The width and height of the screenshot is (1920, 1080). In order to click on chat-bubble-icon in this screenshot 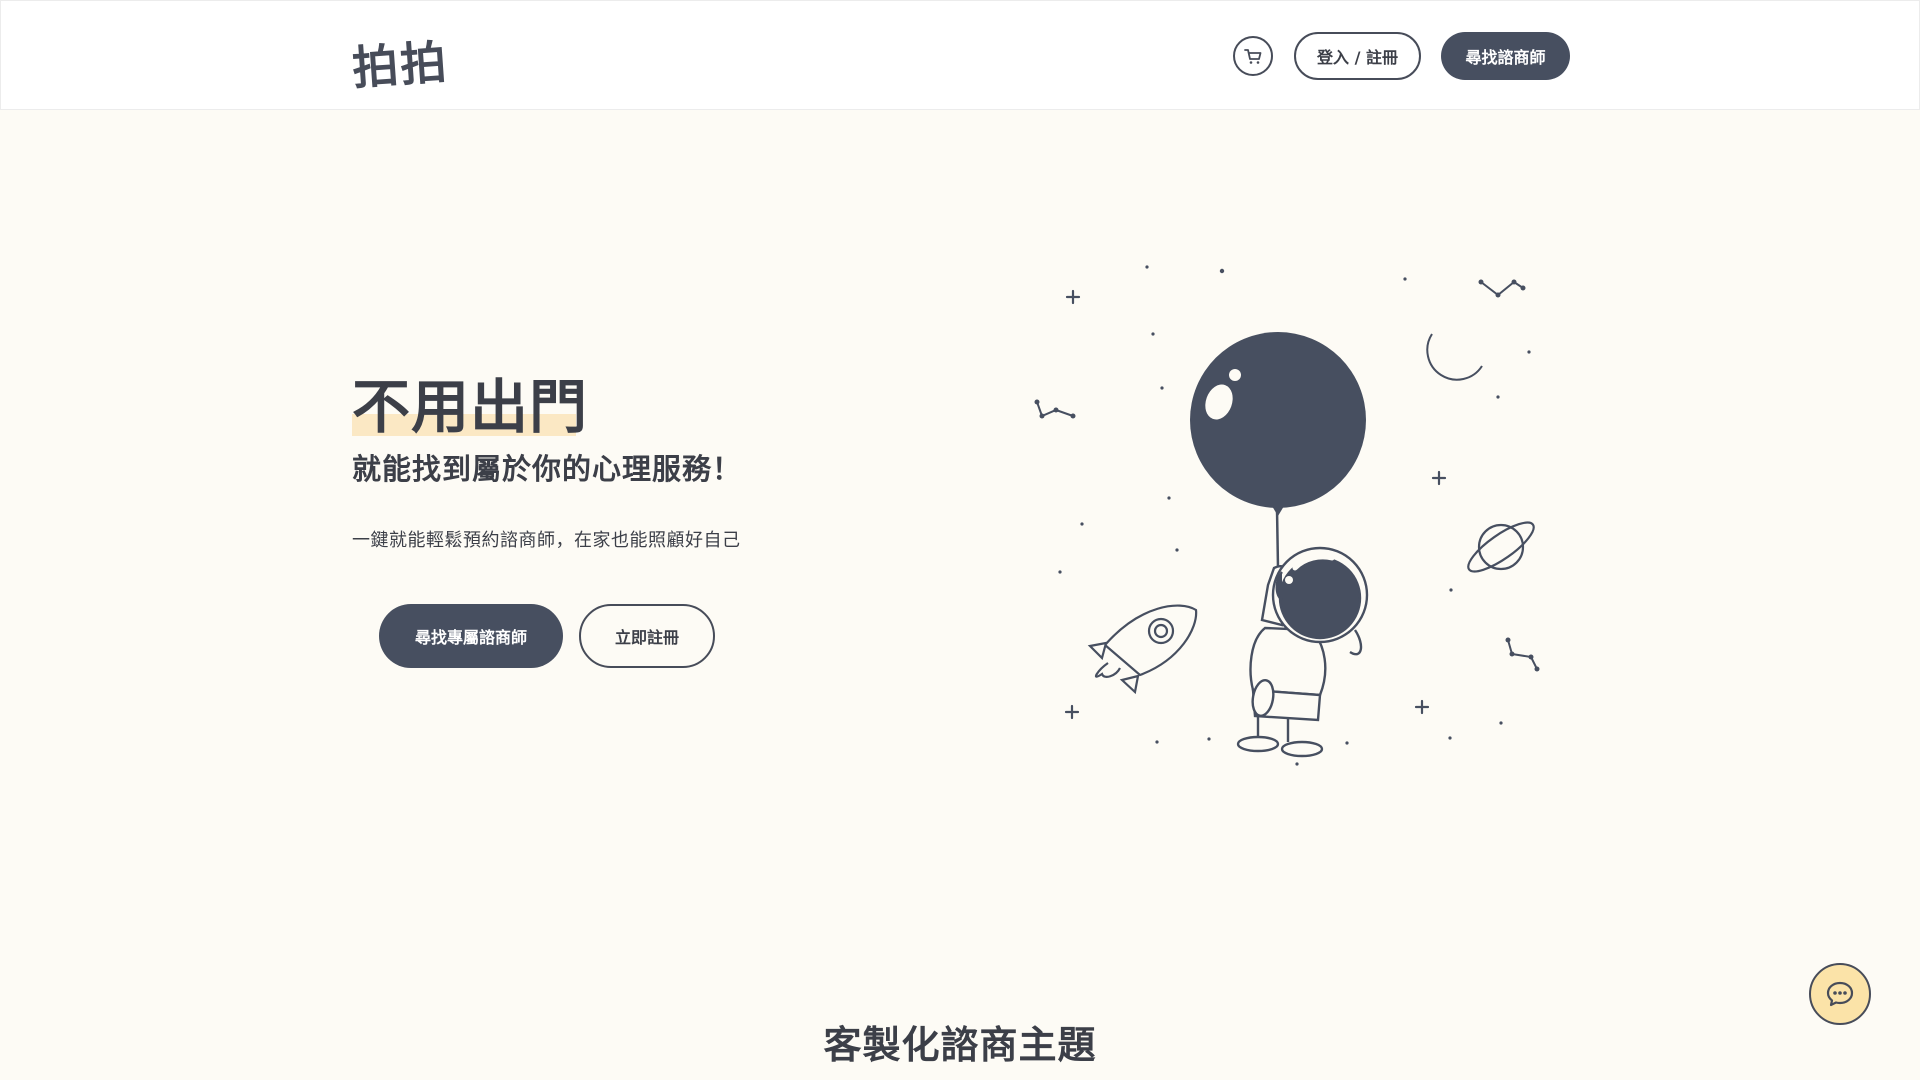, I will do `click(1840, 994)`.